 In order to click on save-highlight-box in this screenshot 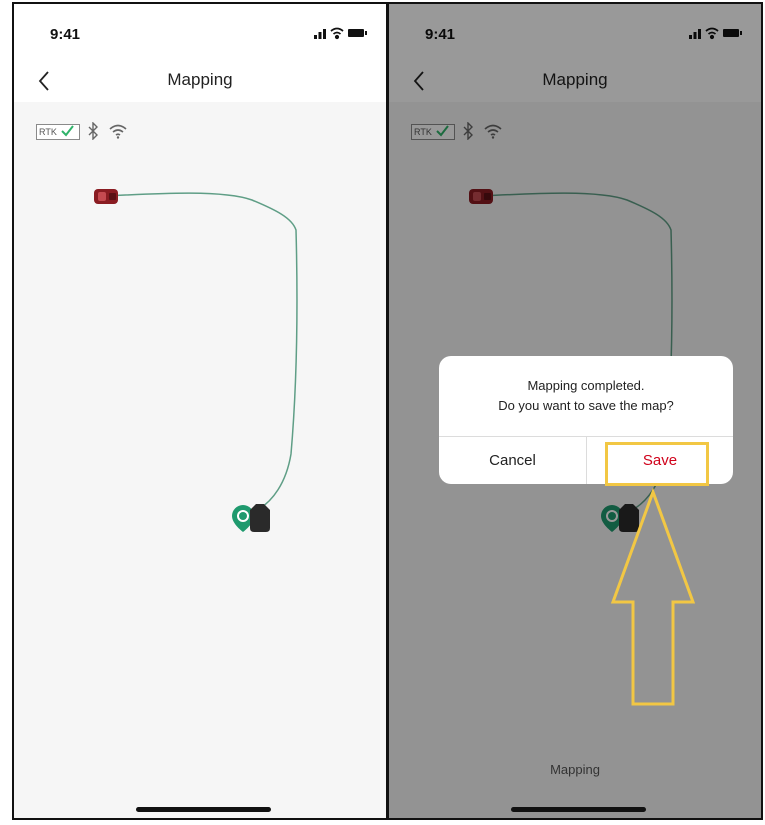, I will do `click(657, 464)`.